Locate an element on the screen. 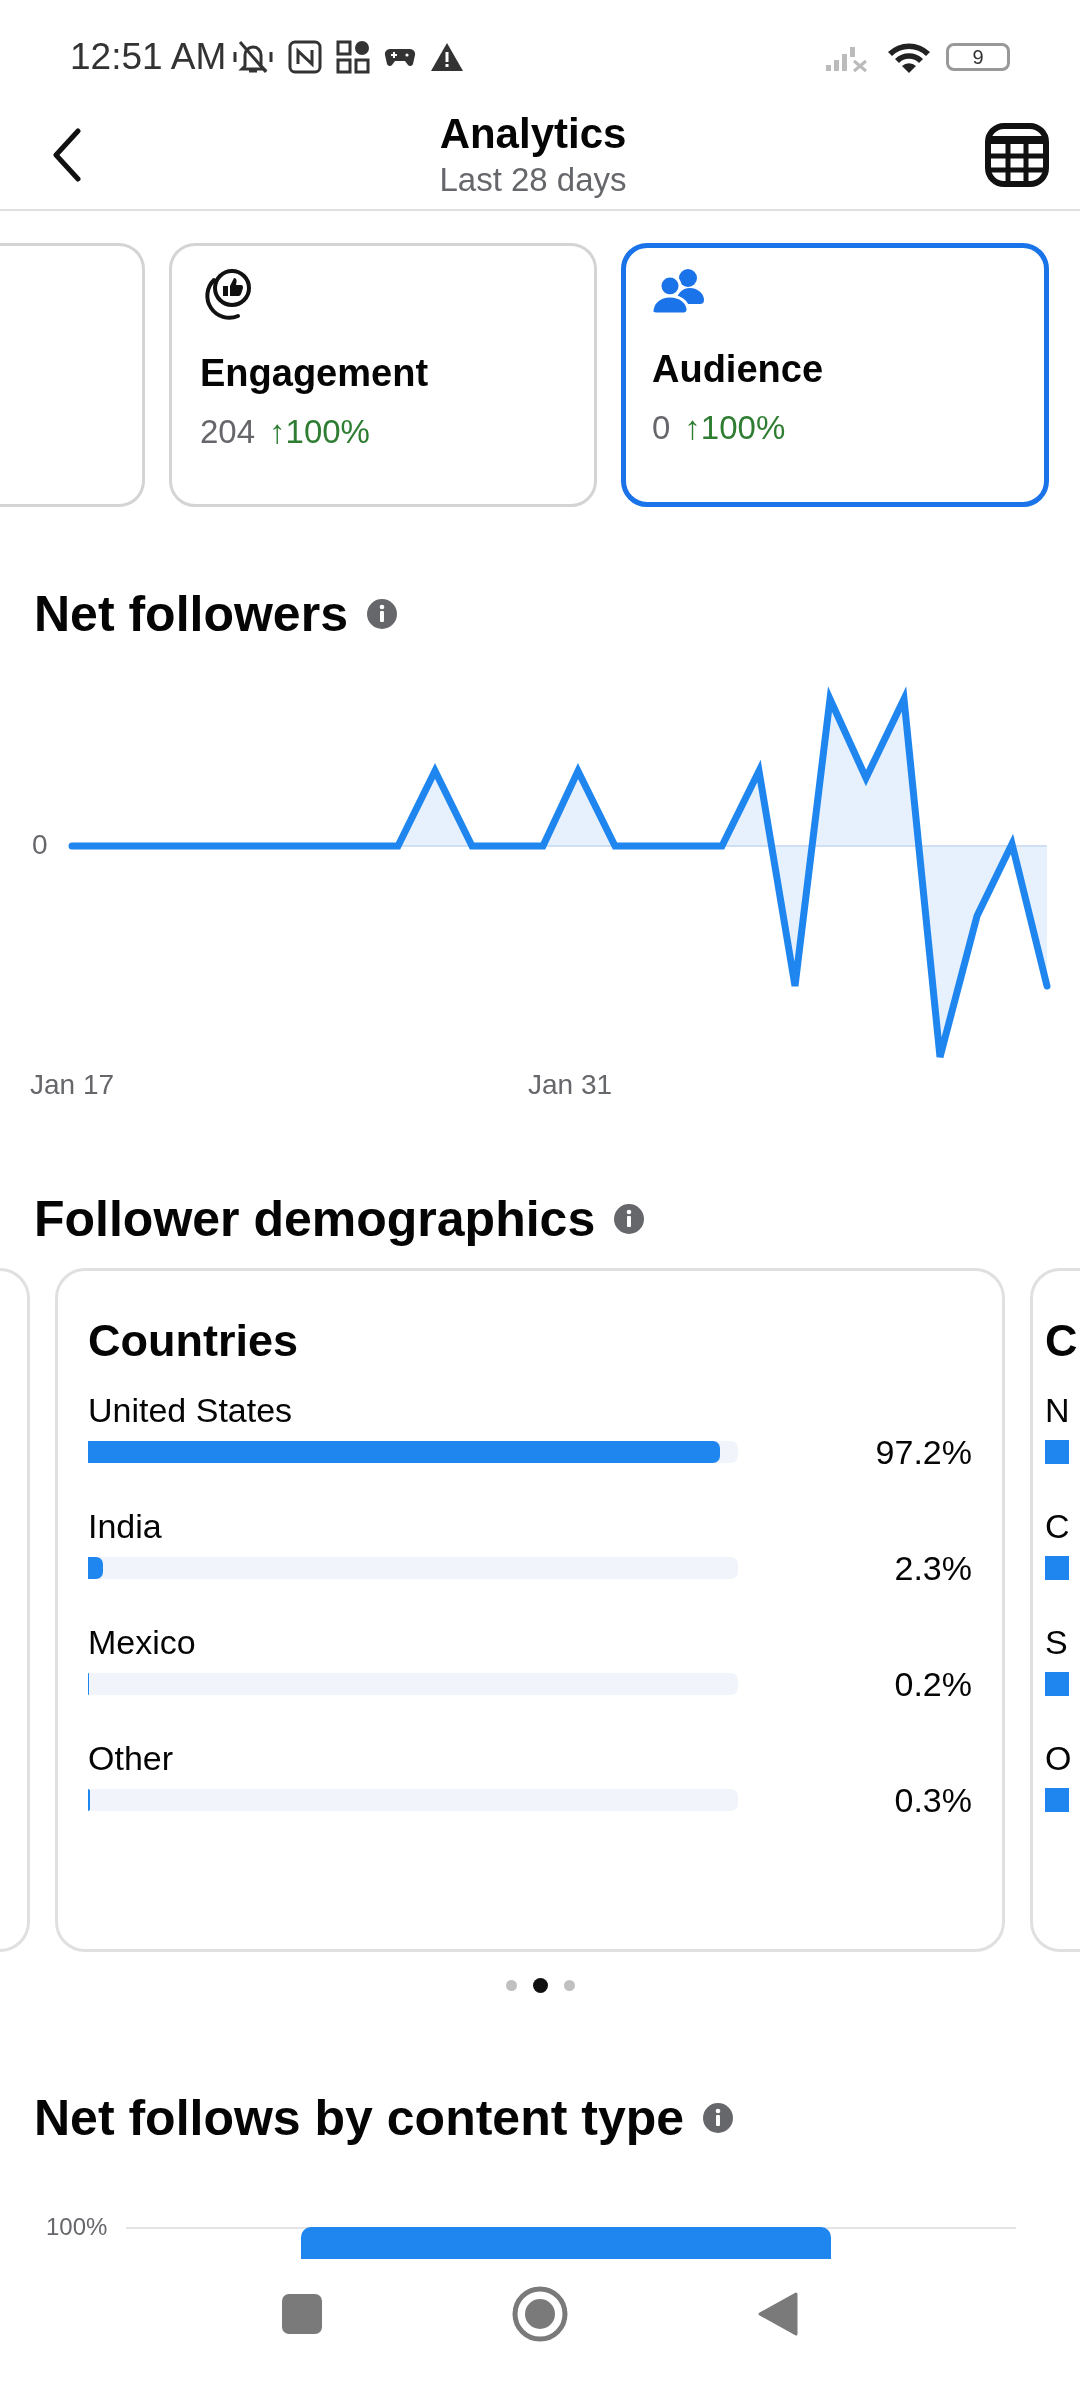 The width and height of the screenshot is (1080, 2400). metric-title: Engagement is located at coordinates (315, 373).